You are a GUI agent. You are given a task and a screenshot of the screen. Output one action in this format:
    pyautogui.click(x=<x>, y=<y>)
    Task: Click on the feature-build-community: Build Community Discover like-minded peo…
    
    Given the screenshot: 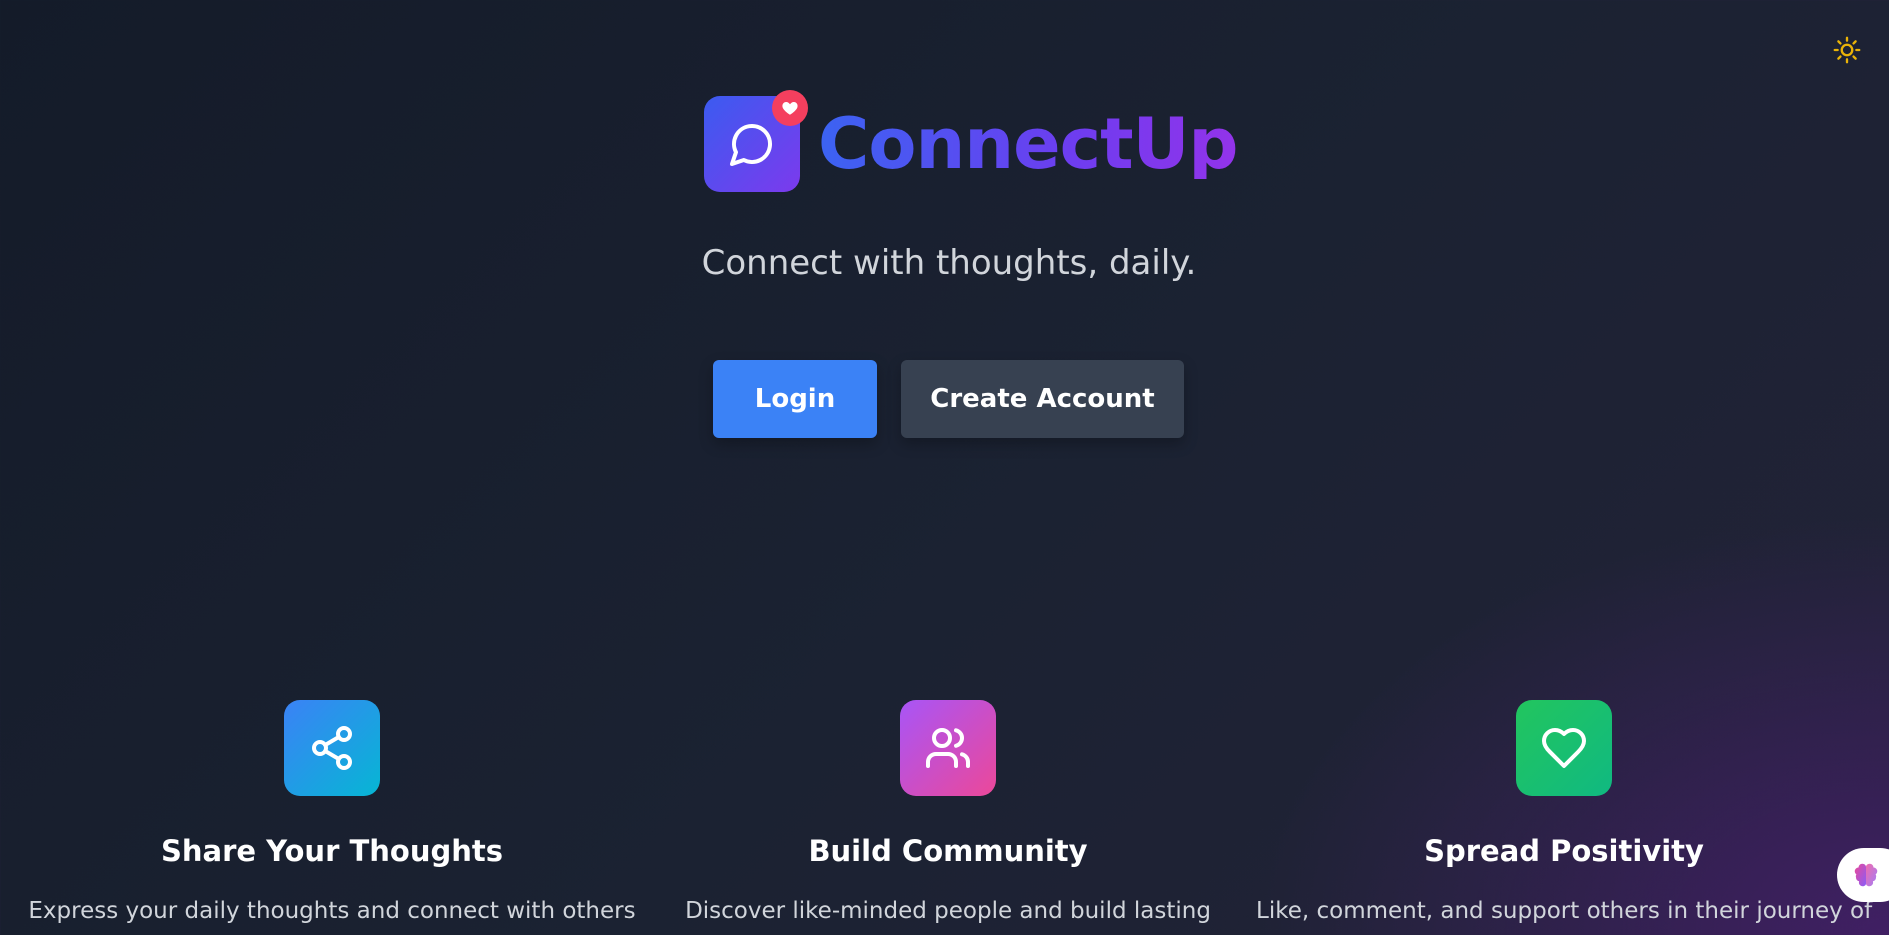 What is the action you would take?
    pyautogui.click(x=948, y=812)
    